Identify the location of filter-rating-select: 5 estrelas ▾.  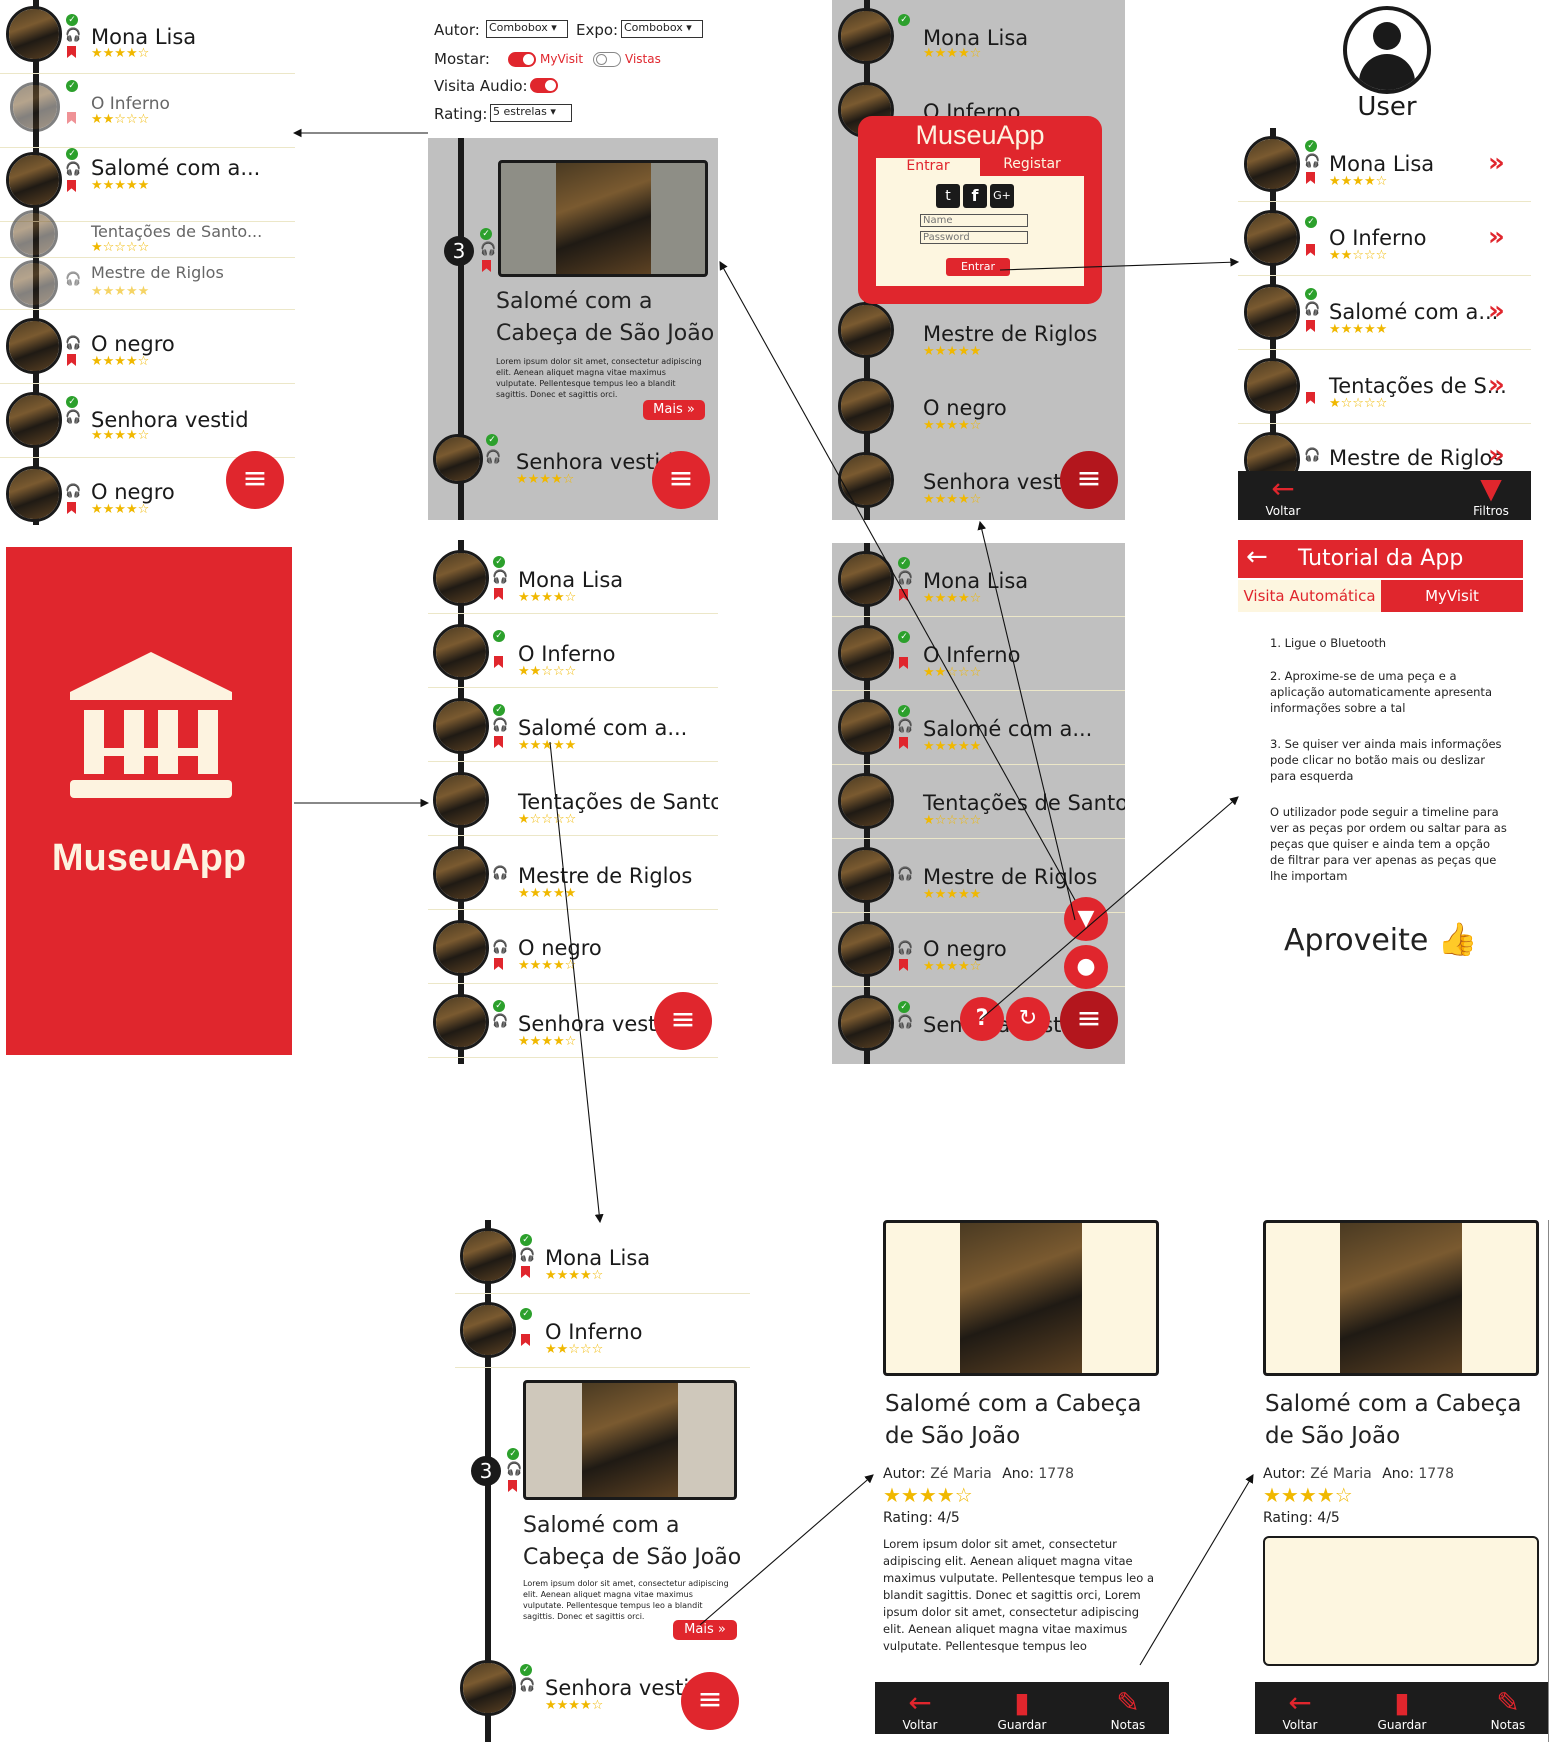
(531, 113).